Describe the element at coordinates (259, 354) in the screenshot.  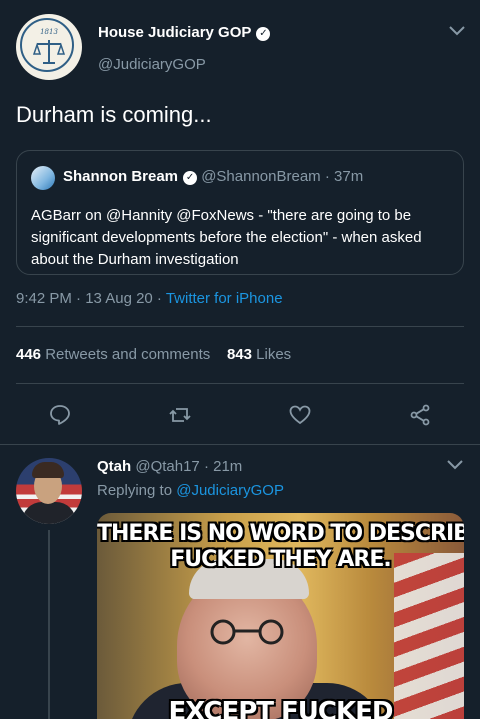
I see `likes-stat: 843 Likes` at that location.